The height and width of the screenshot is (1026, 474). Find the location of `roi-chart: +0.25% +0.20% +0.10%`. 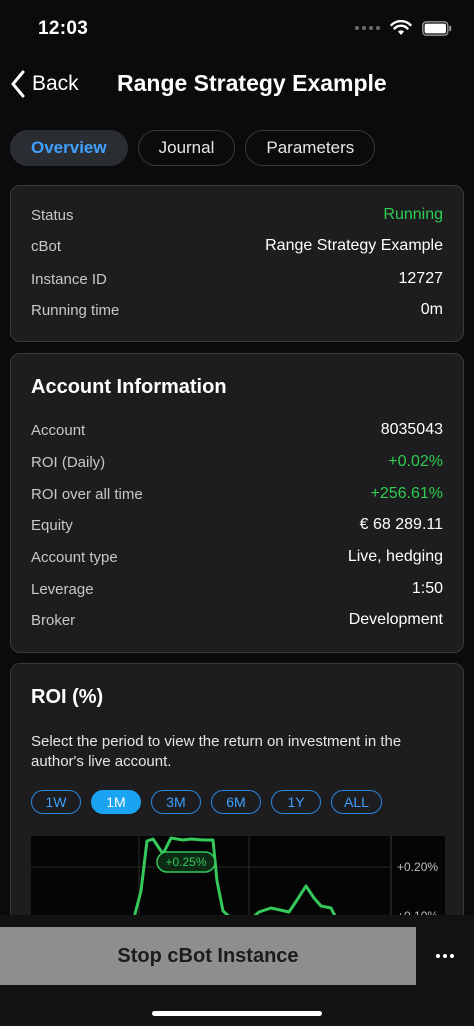

roi-chart: +0.25% +0.20% +0.10% is located at coordinates (238, 881).